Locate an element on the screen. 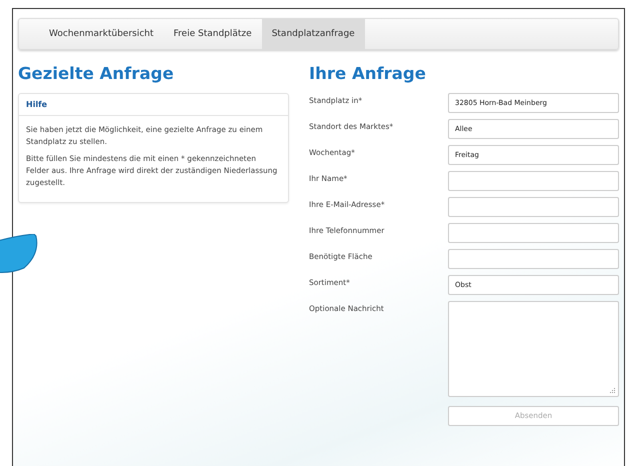  tab: Wochenmarktübersicht is located at coordinates (101, 34).